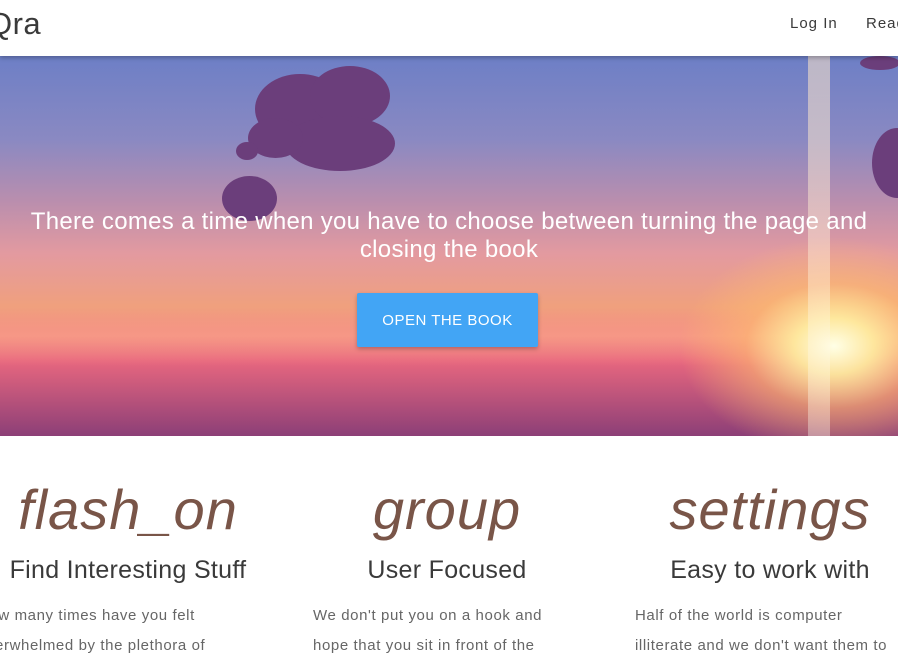 The width and height of the screenshot is (898, 661). Describe the element at coordinates (788, 336) in the screenshot. I see `hero-sun-glow` at that location.